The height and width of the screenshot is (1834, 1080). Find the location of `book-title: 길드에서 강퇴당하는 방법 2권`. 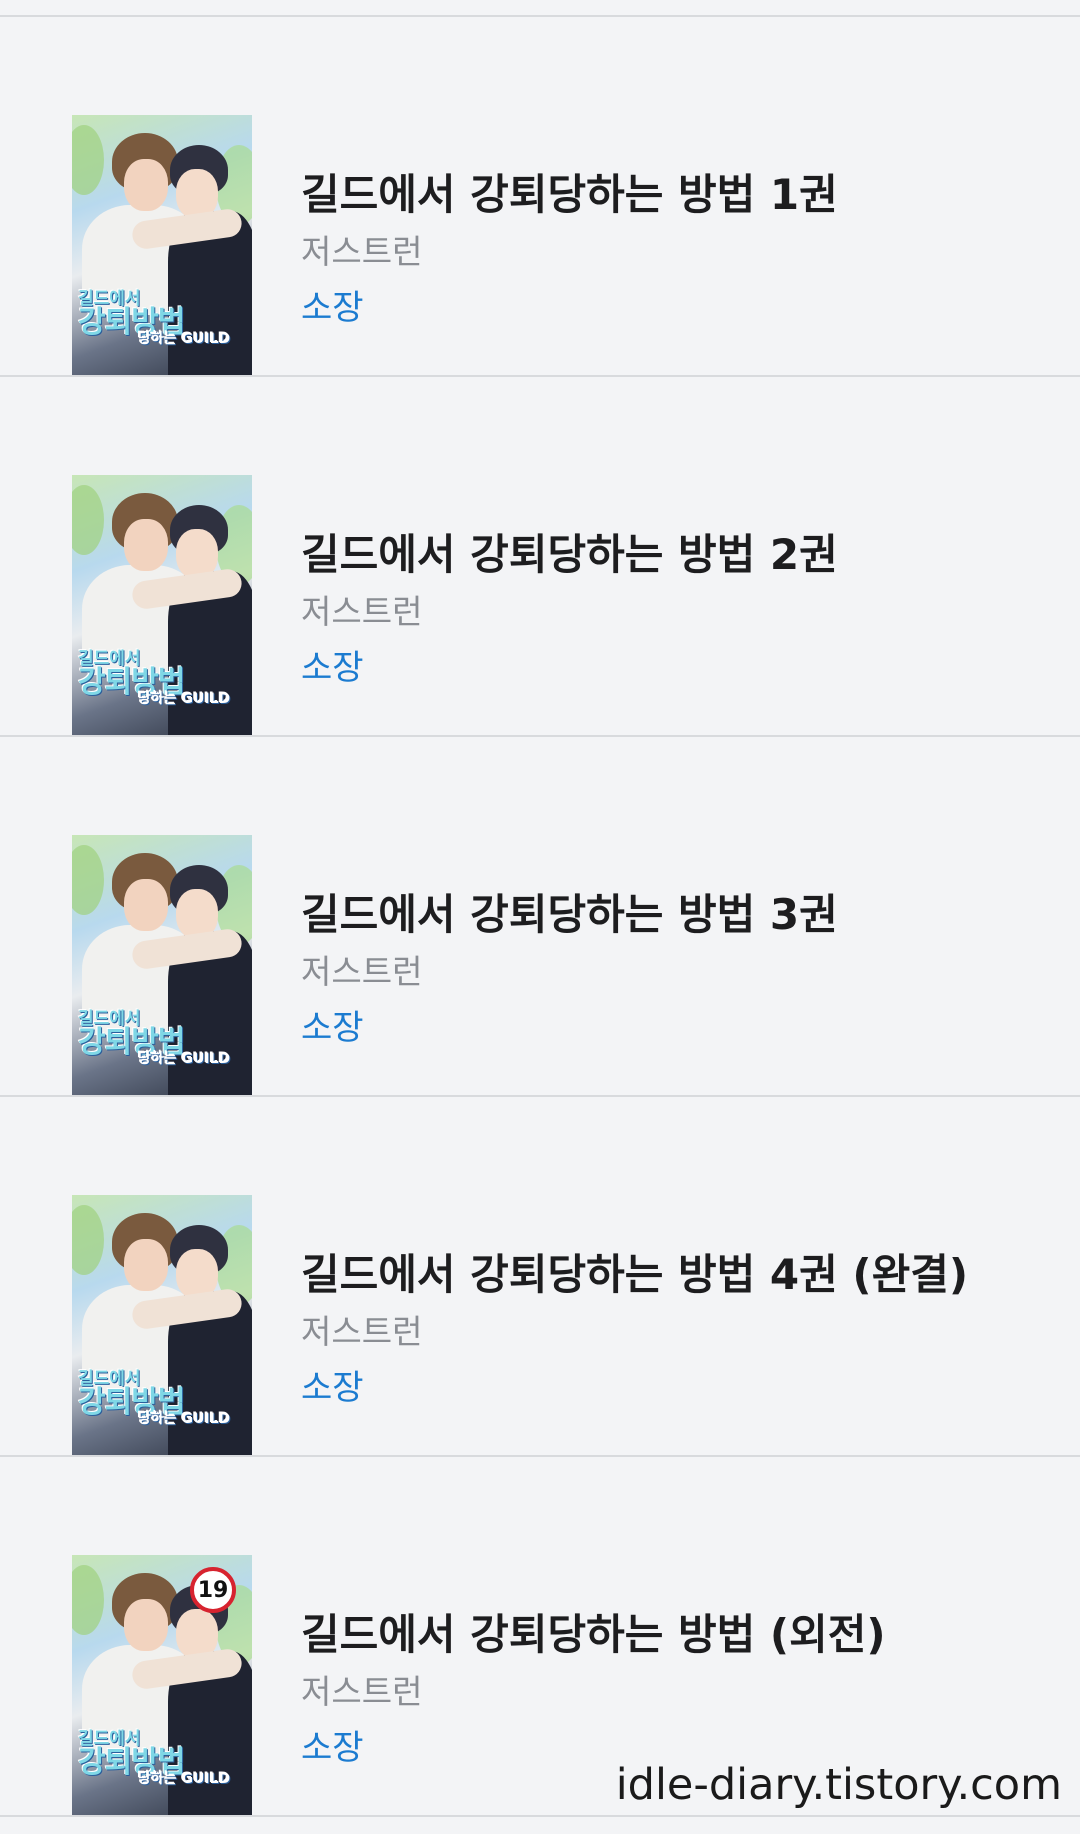

book-title: 길드에서 강퇴당하는 방법 2권 is located at coordinates (569, 555).